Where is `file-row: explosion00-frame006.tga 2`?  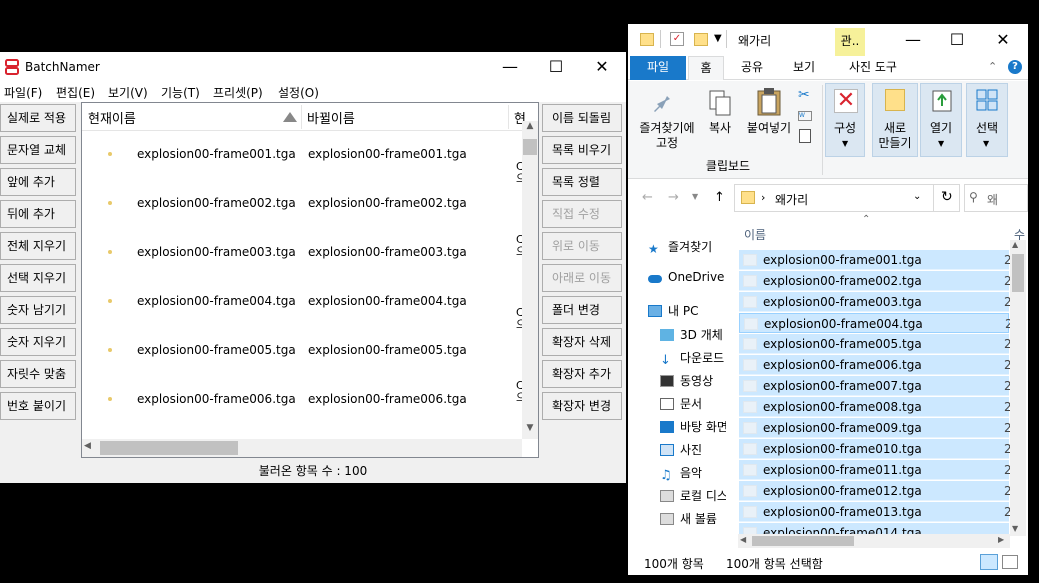
file-row: explosion00-frame006.tga 2 is located at coordinates (875, 365).